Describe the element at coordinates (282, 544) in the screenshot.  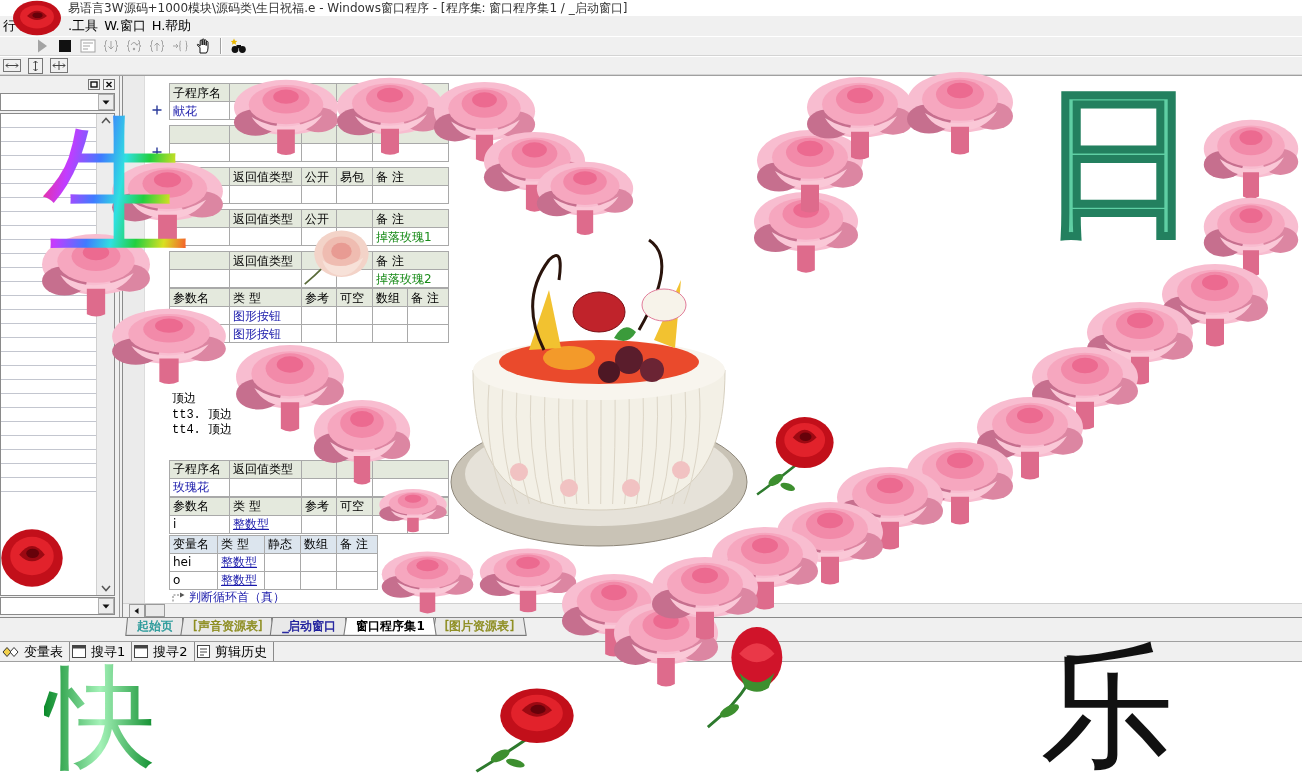
I see `column-header: 静态` at that location.